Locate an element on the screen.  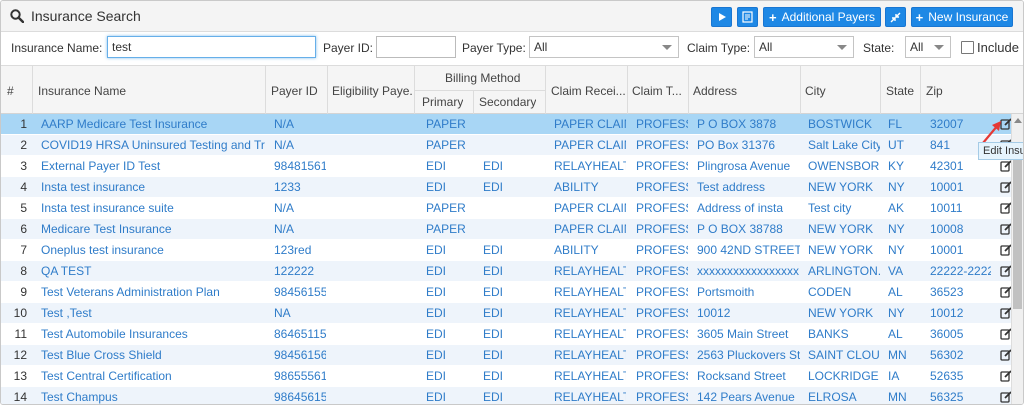
collapse-button is located at coordinates (895, 17).